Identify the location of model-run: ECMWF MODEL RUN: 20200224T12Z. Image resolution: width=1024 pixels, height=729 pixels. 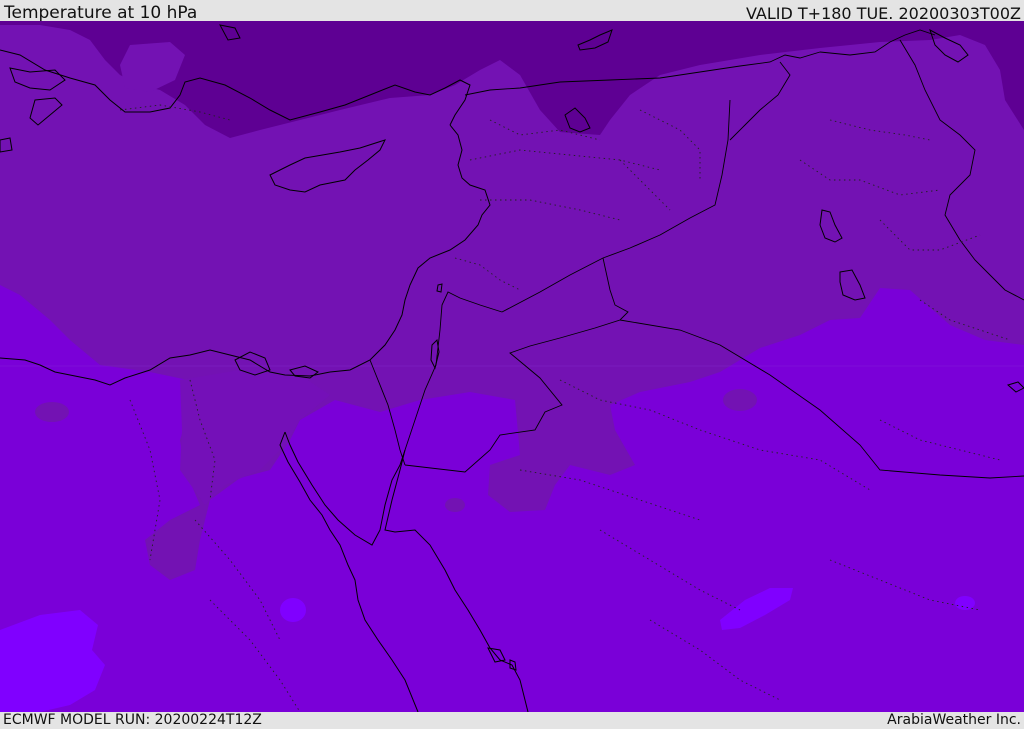
(132, 720).